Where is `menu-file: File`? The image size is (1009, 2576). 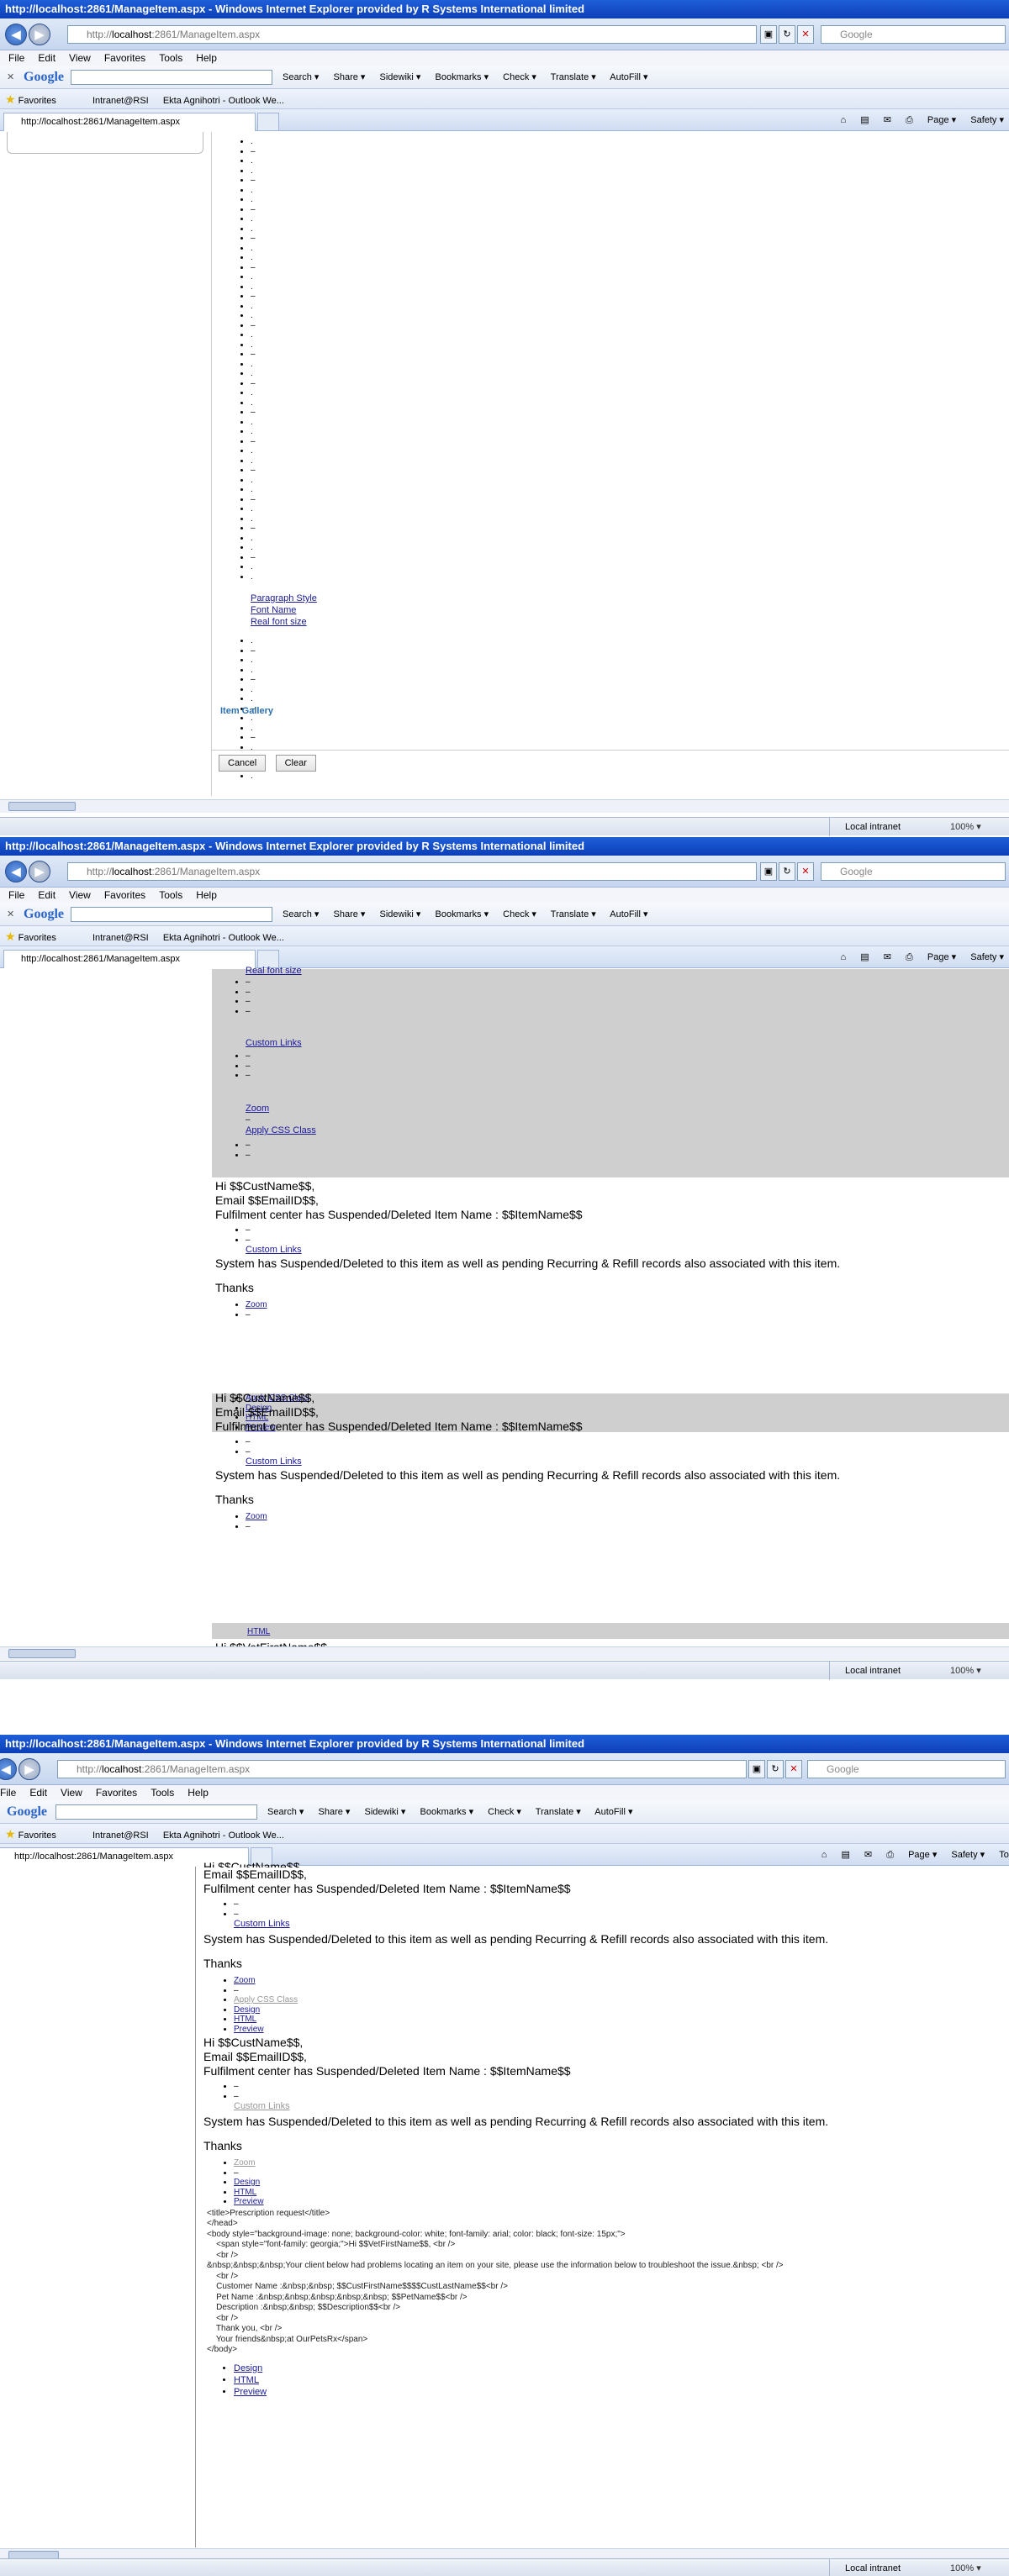
menu-file: File is located at coordinates (16, 58).